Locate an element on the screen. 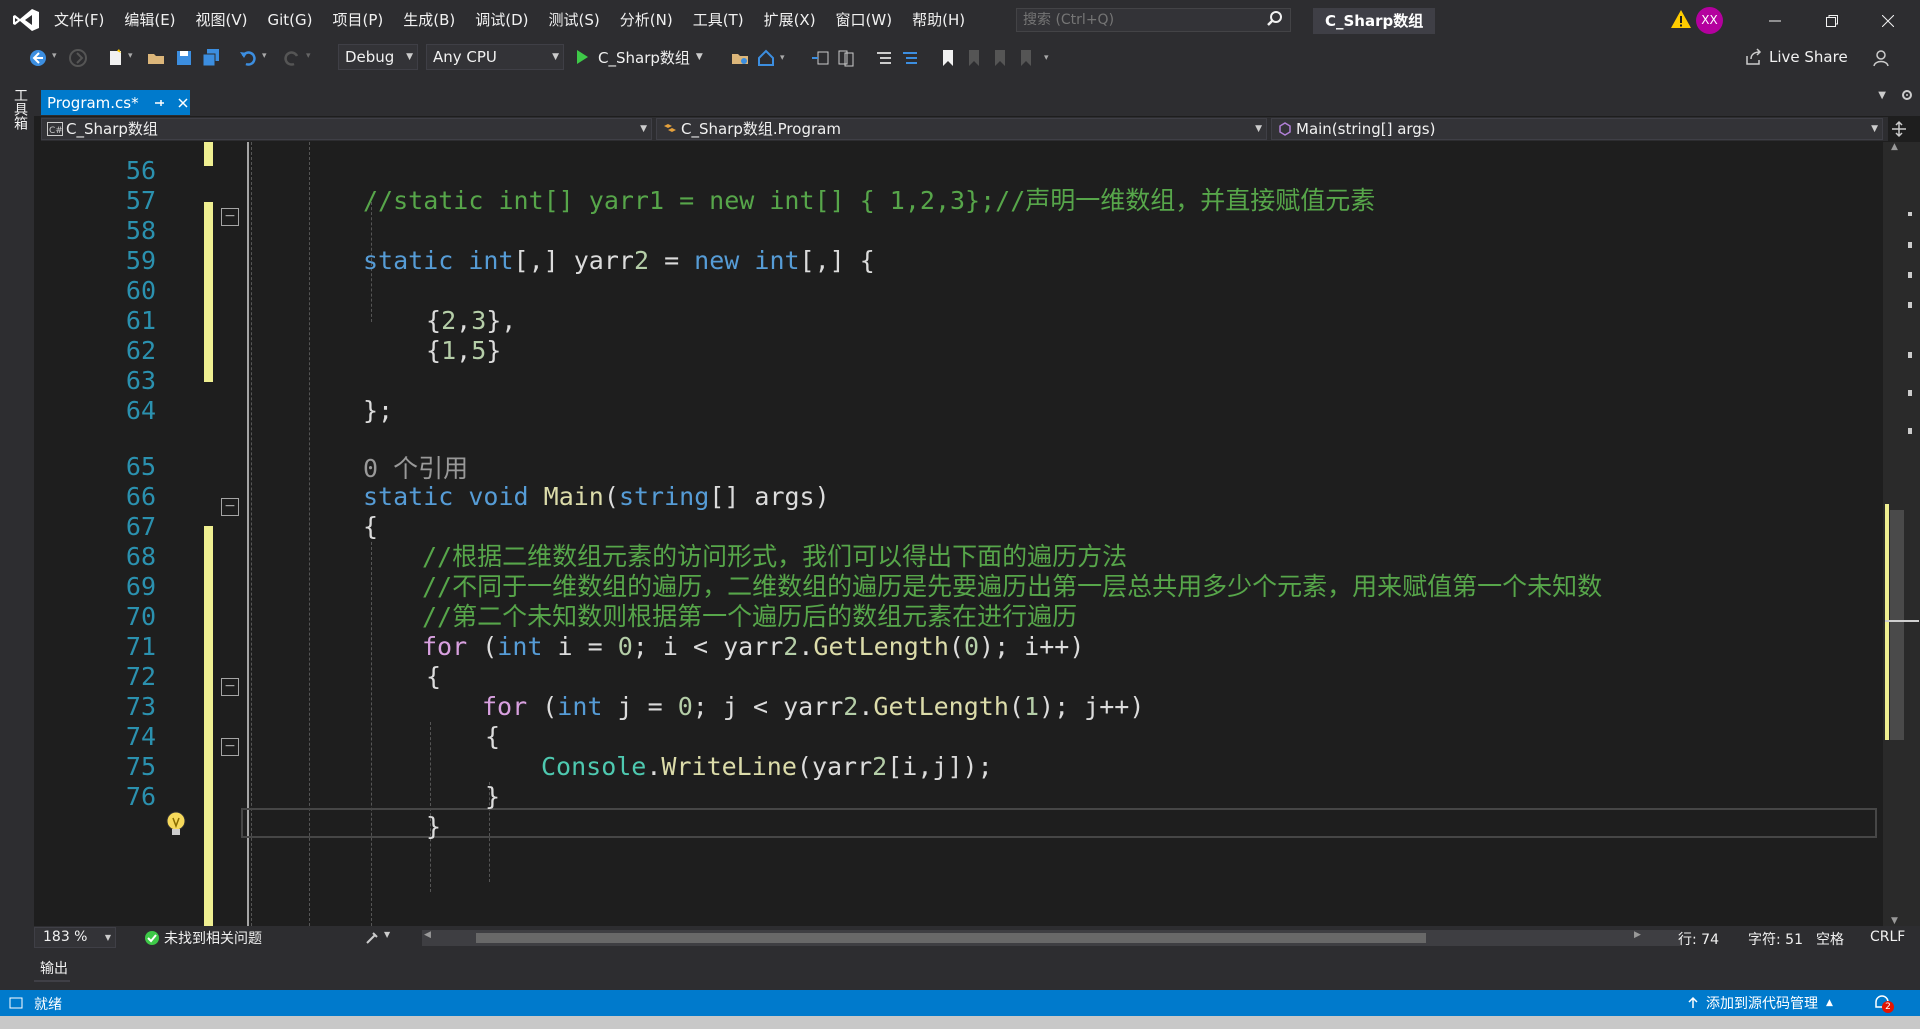 This screenshot has width=1920, height=1029. tab-list-dropdown-icon: ▼ is located at coordinates (1882, 95).